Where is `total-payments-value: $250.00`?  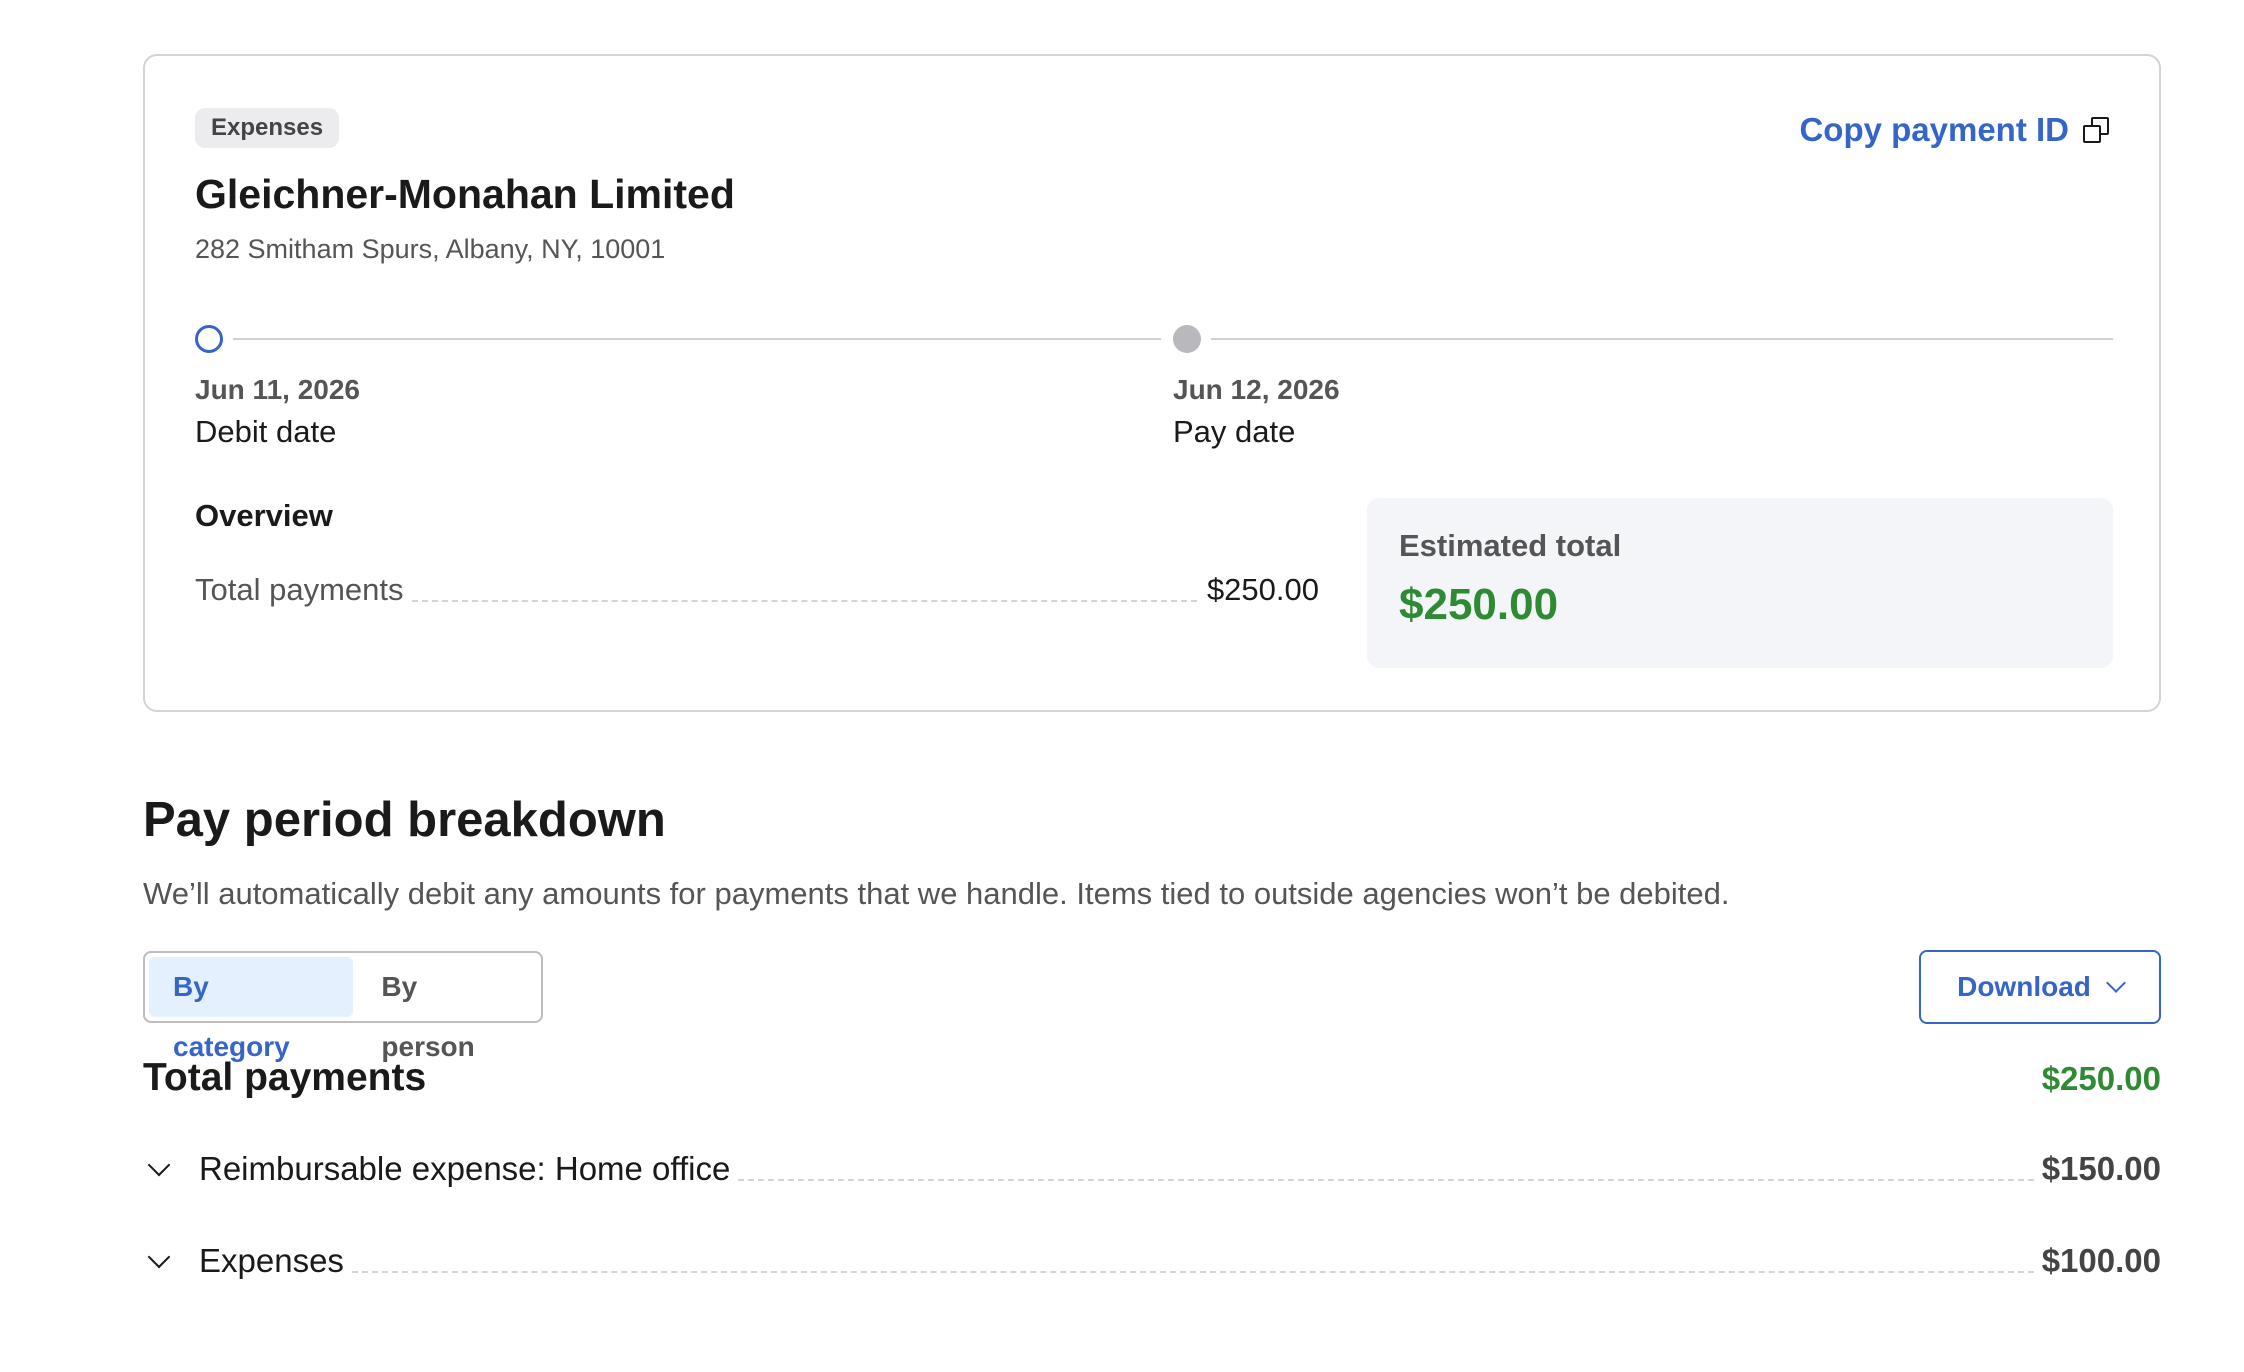
total-payments-value: $250.00 is located at coordinates (2101, 1078).